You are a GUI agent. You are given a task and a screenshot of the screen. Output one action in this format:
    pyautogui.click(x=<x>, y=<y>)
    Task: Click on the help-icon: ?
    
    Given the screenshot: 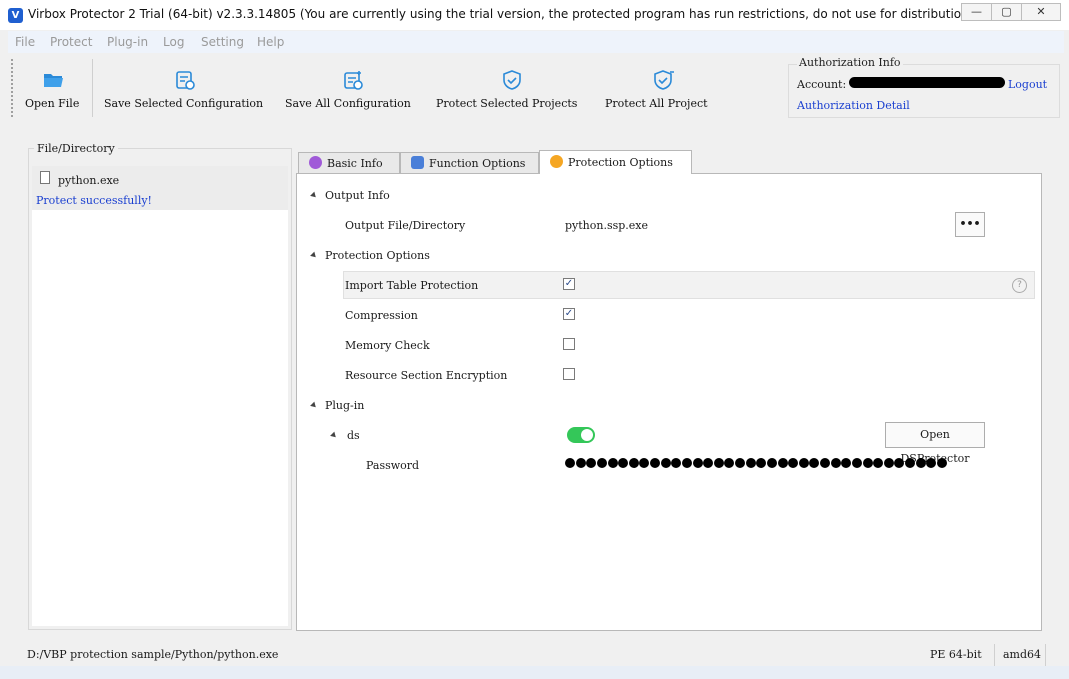 What is the action you would take?
    pyautogui.click(x=1019, y=285)
    